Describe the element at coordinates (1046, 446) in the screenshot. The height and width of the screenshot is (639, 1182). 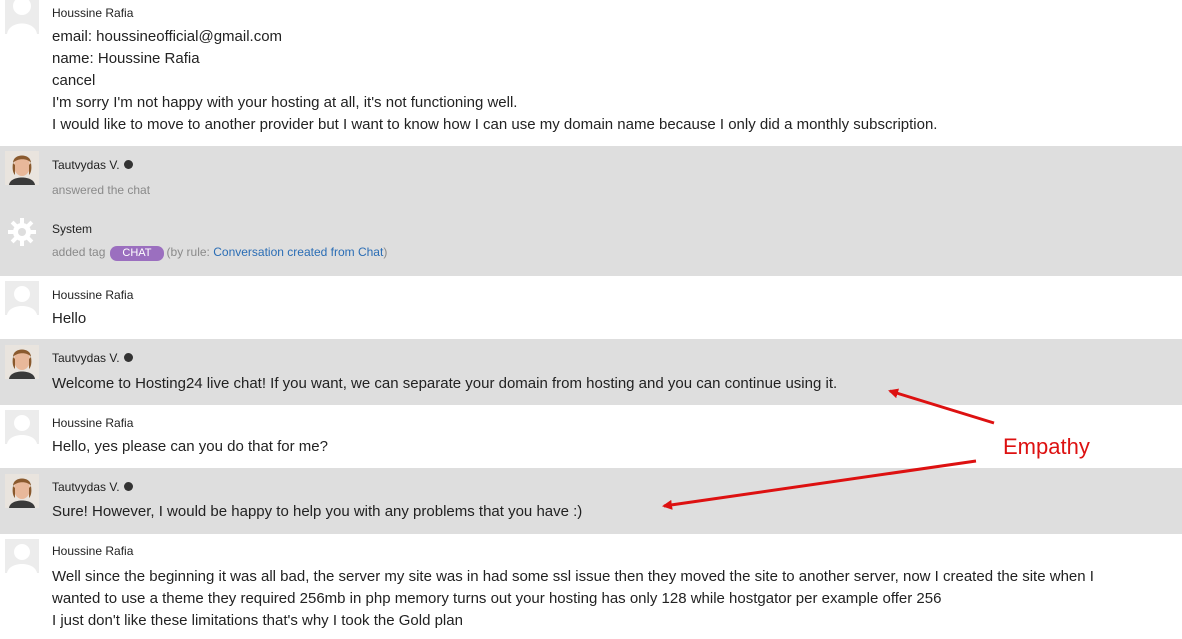
I see `annotation-label: Empathy` at that location.